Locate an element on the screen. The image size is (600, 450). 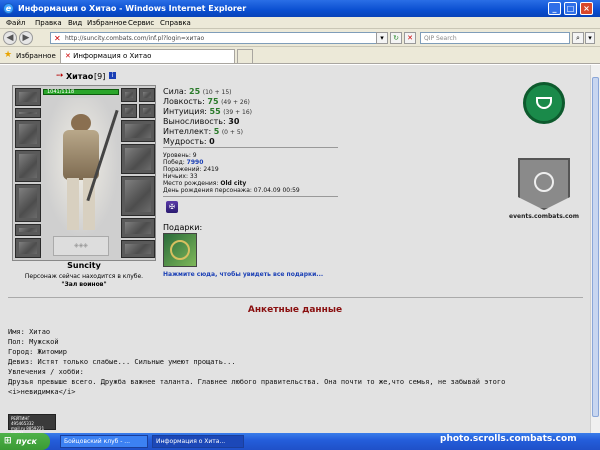
clan-badge-icon: ✠ is located at coordinates (172, 207).